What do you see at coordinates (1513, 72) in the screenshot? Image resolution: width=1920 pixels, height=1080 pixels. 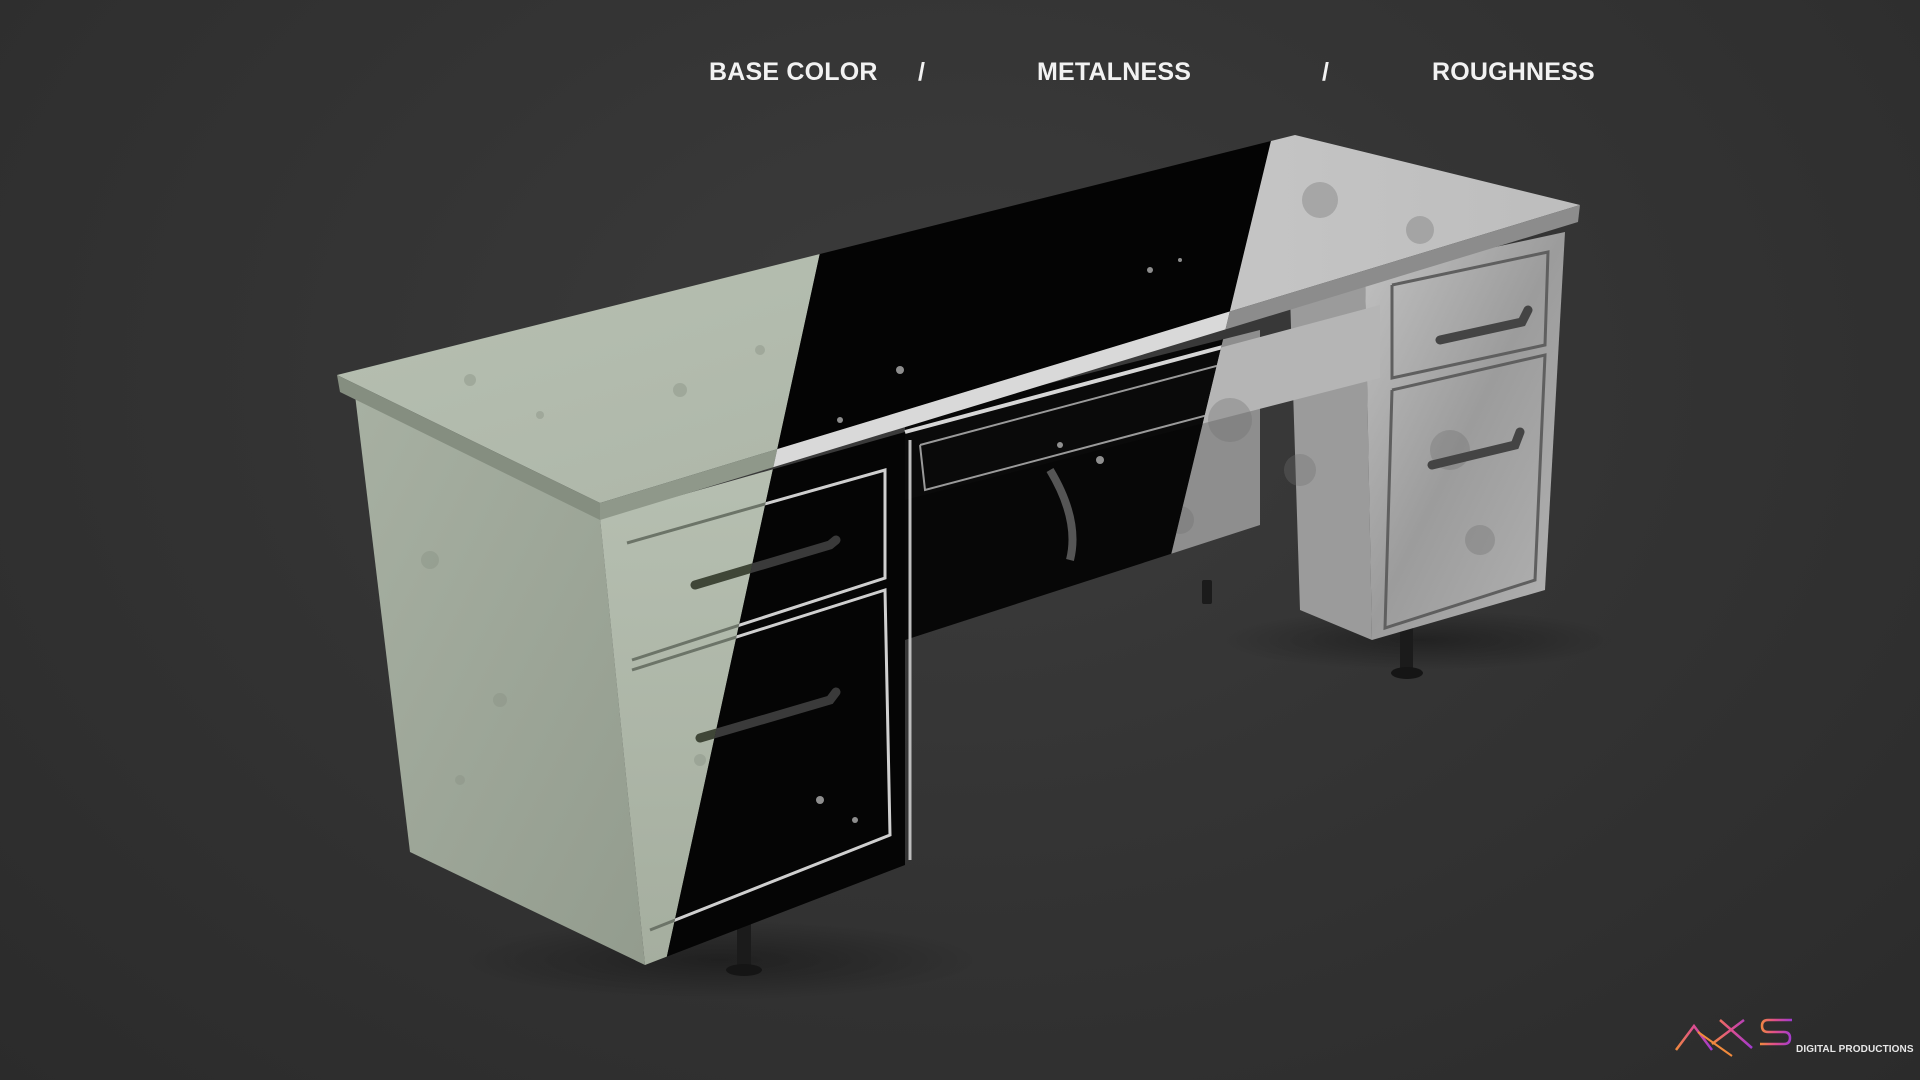 I see `roughness-label: ROUGHNESS` at bounding box center [1513, 72].